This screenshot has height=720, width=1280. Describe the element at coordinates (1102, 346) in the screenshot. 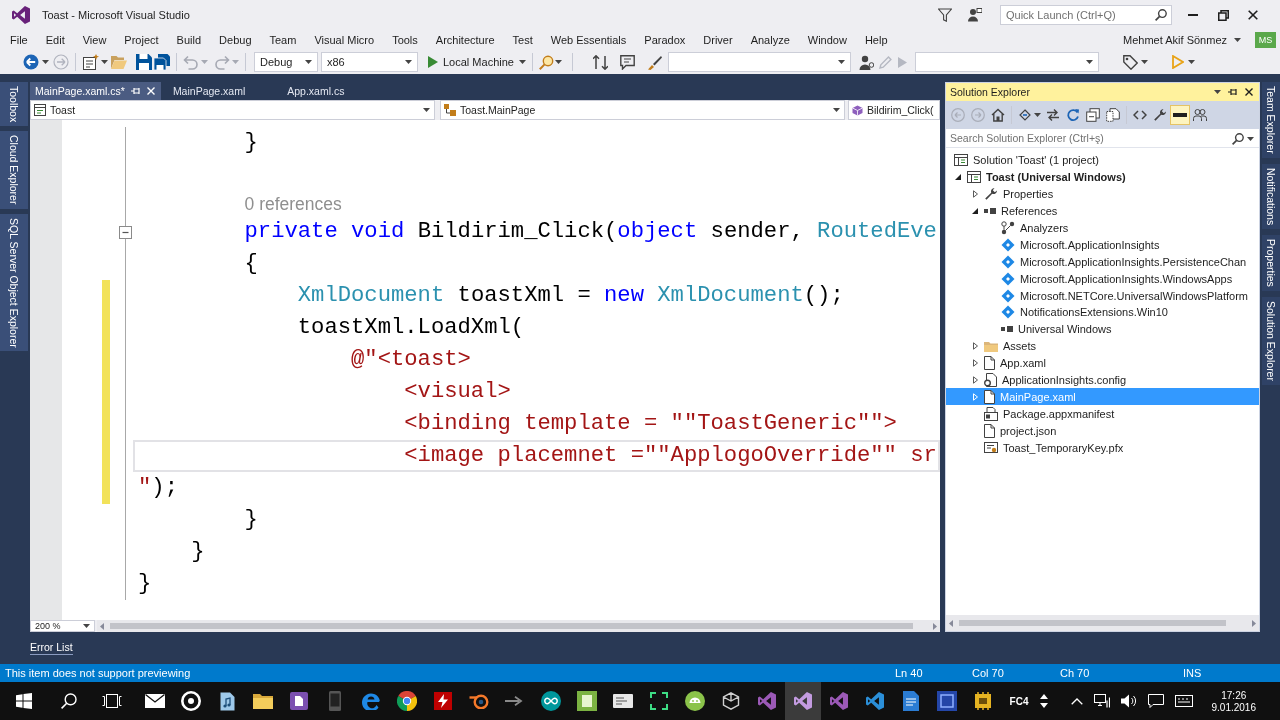

I see `tree-item: Assets` at that location.